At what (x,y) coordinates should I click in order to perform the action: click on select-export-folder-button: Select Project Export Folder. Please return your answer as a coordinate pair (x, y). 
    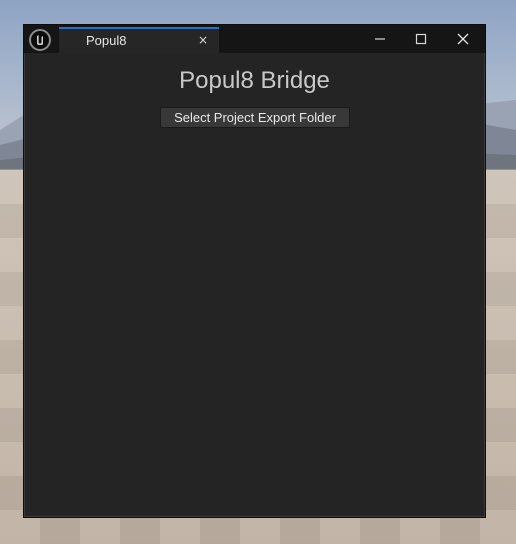
    Looking at the image, I should click on (255, 117).